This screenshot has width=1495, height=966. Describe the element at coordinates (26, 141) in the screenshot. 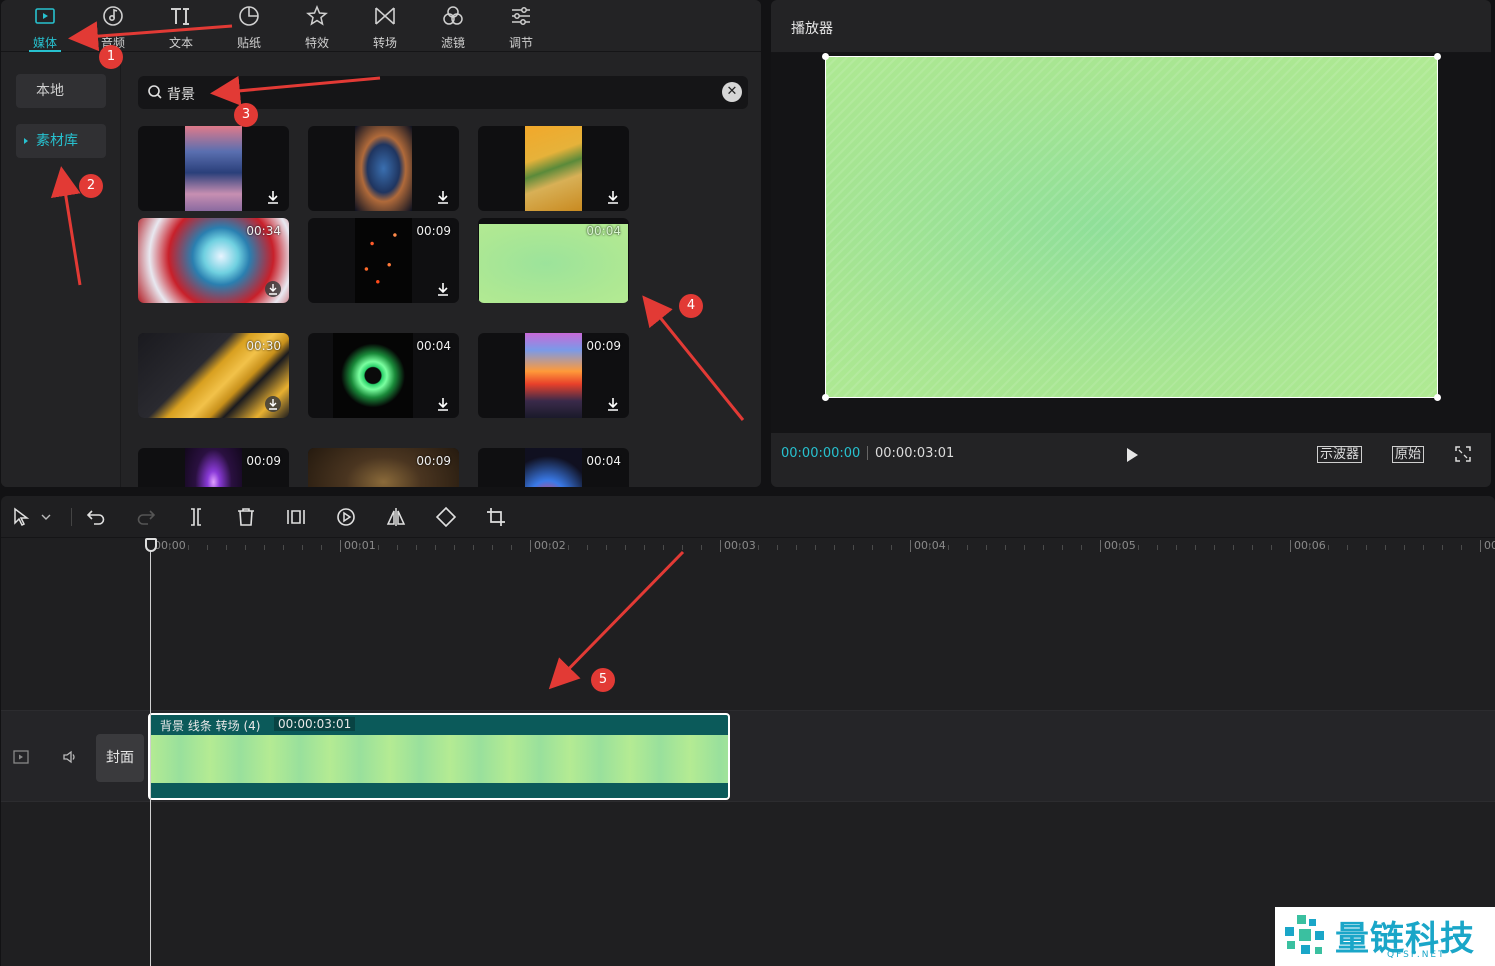

I see `active-indicator` at that location.